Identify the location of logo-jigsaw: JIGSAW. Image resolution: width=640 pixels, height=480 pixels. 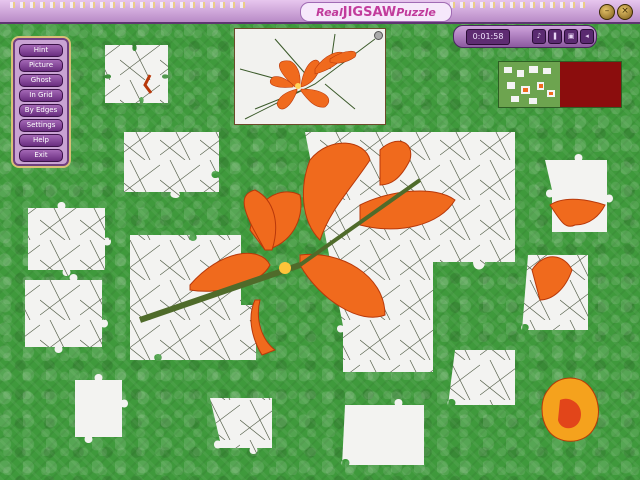
(369, 12).